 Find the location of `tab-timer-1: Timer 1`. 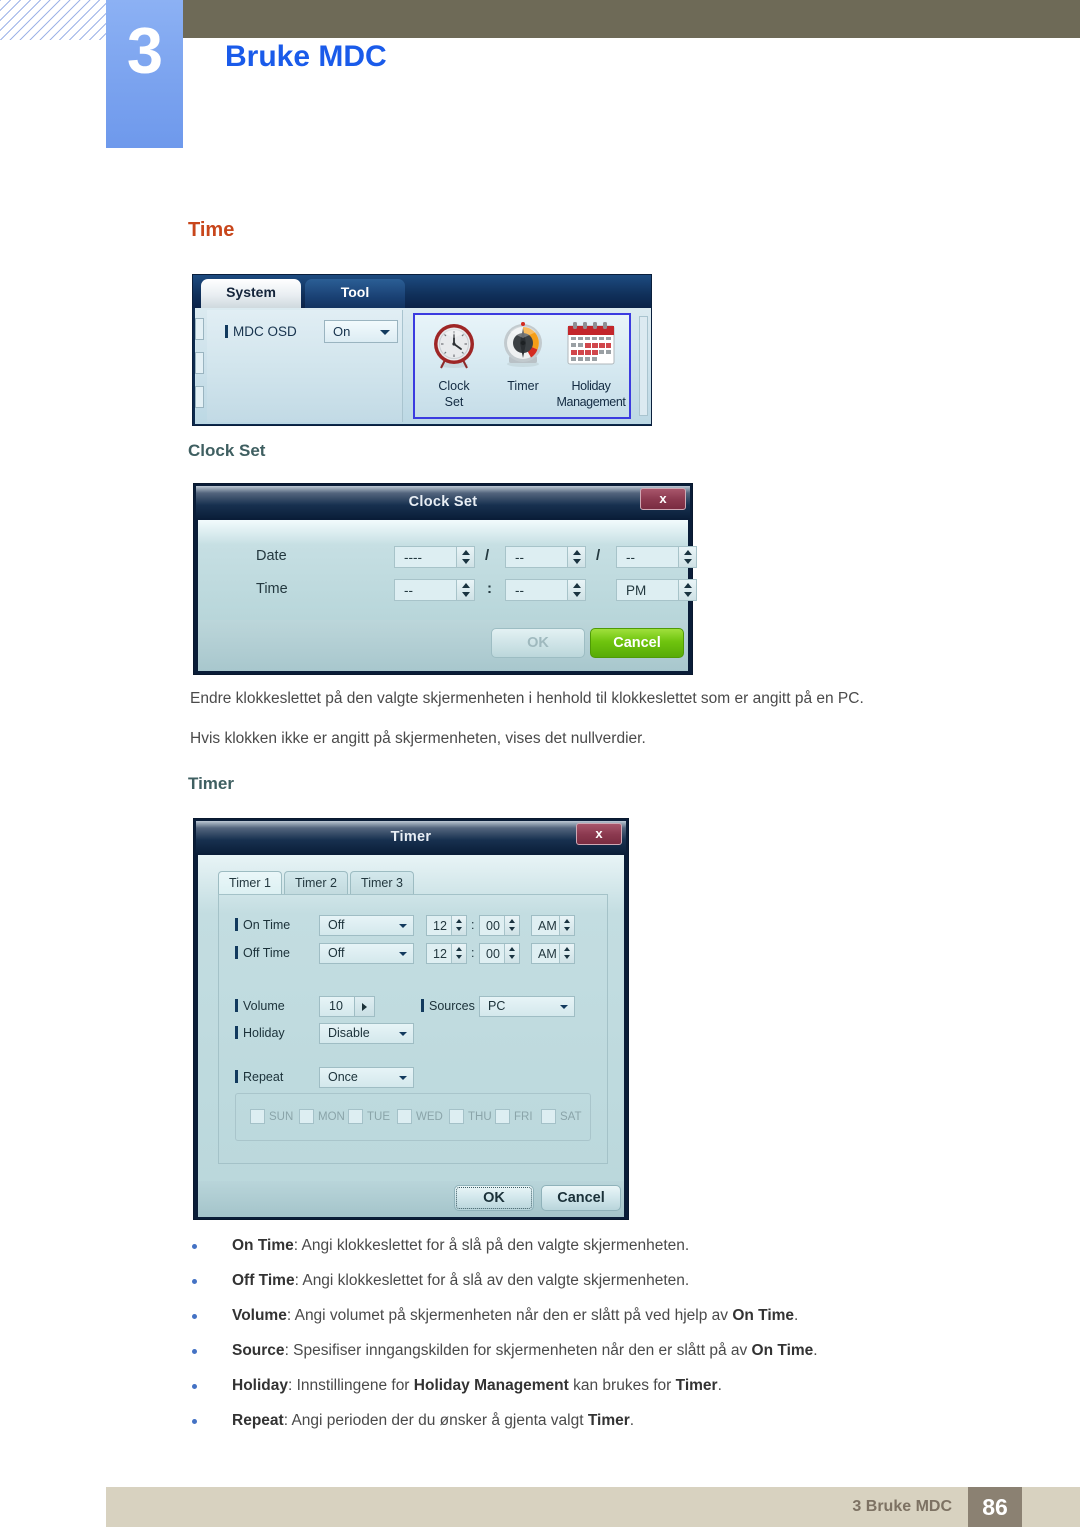

tab-timer-1: Timer 1 is located at coordinates (250, 883).